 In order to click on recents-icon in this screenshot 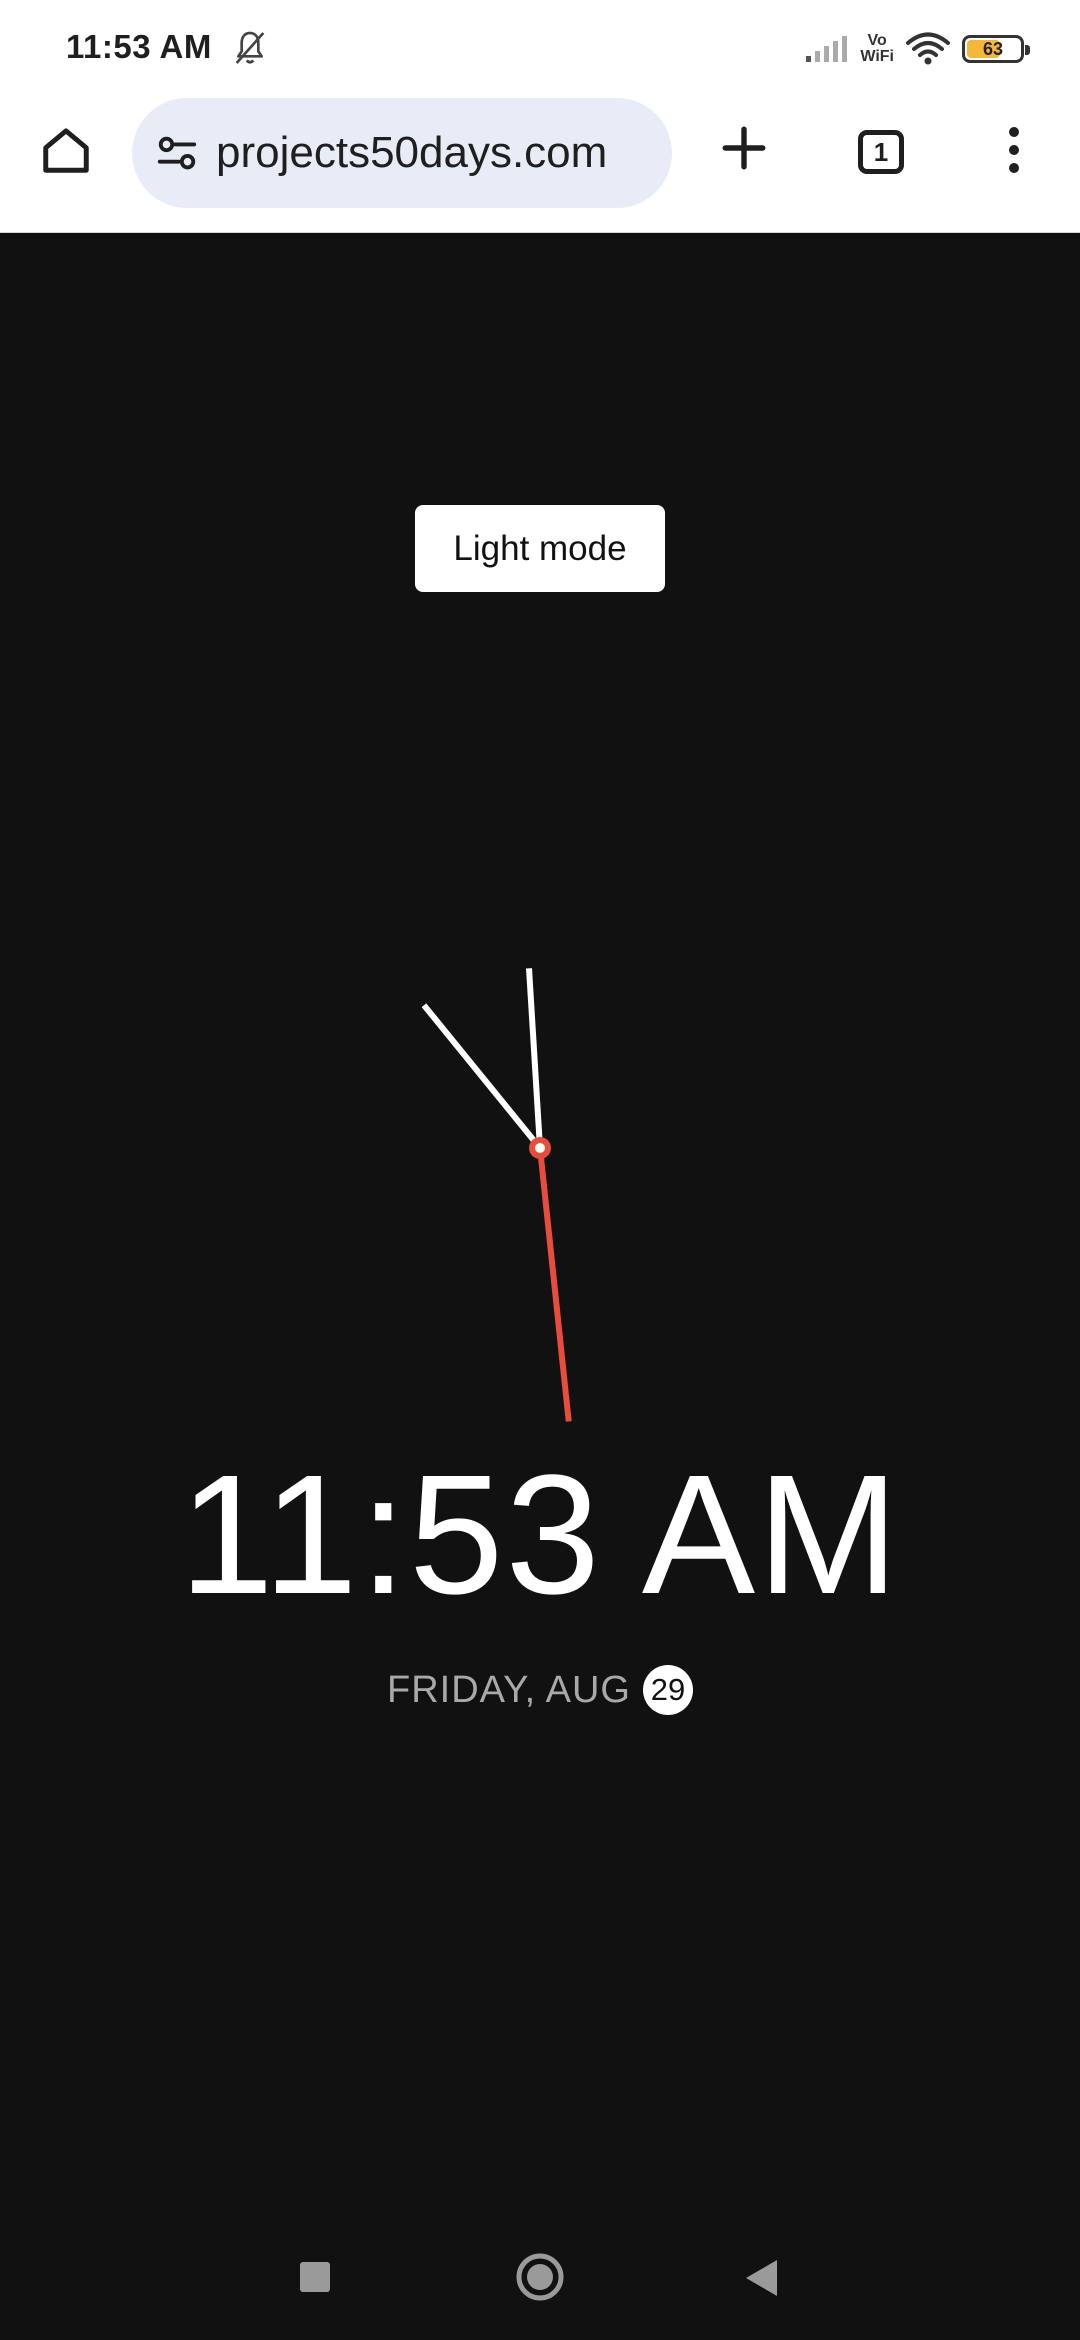, I will do `click(315, 2277)`.